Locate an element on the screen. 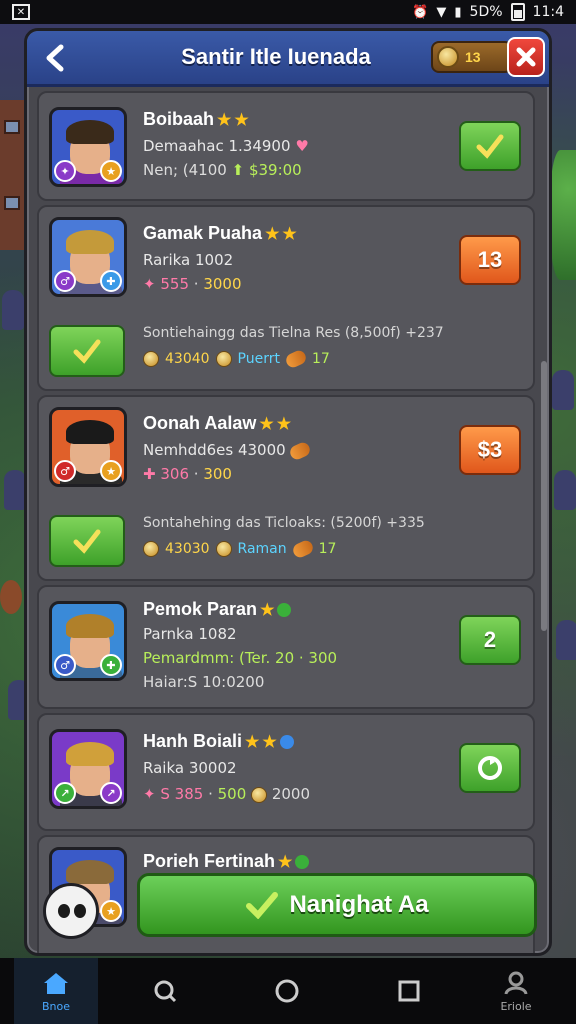 Image resolution: width=576 pixels, height=1024 pixels. tree is located at coordinates (563, 215).